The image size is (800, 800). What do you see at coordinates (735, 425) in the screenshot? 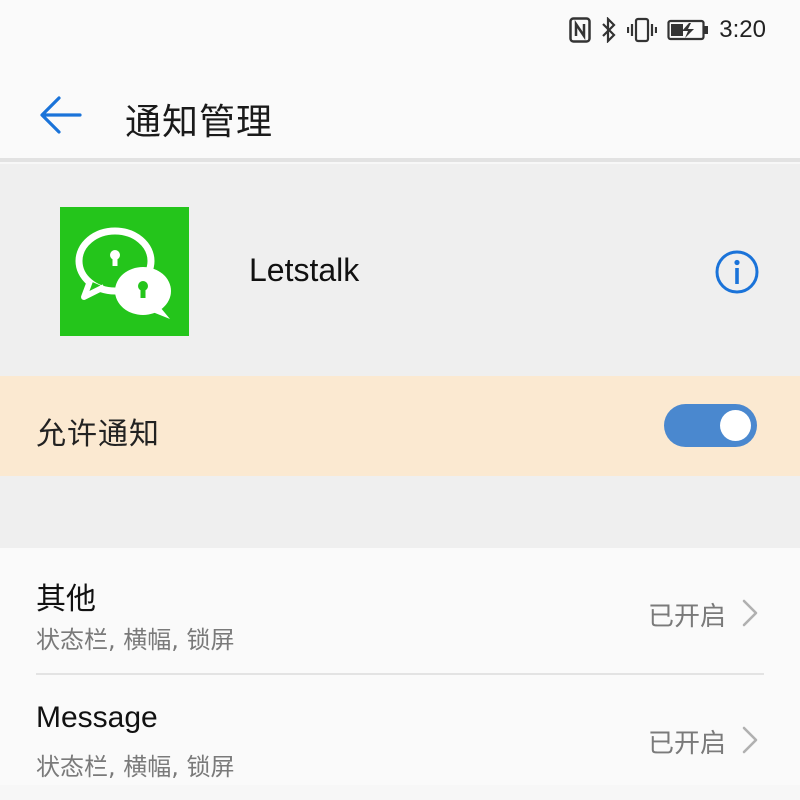
I see `toggle-knob` at bounding box center [735, 425].